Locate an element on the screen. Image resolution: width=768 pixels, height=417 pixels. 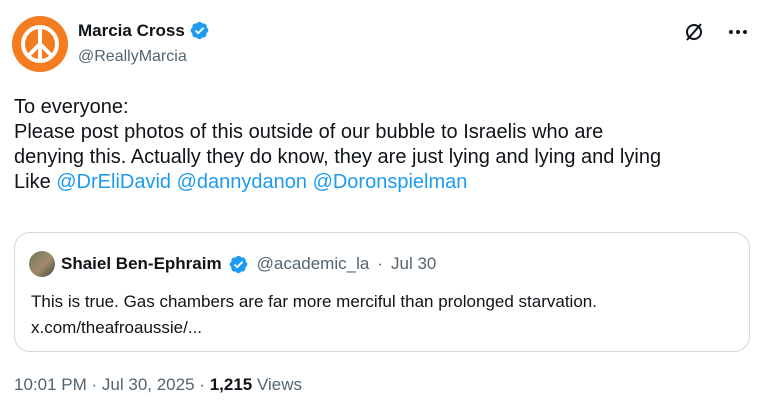
more-options-icon is located at coordinates (738, 32).